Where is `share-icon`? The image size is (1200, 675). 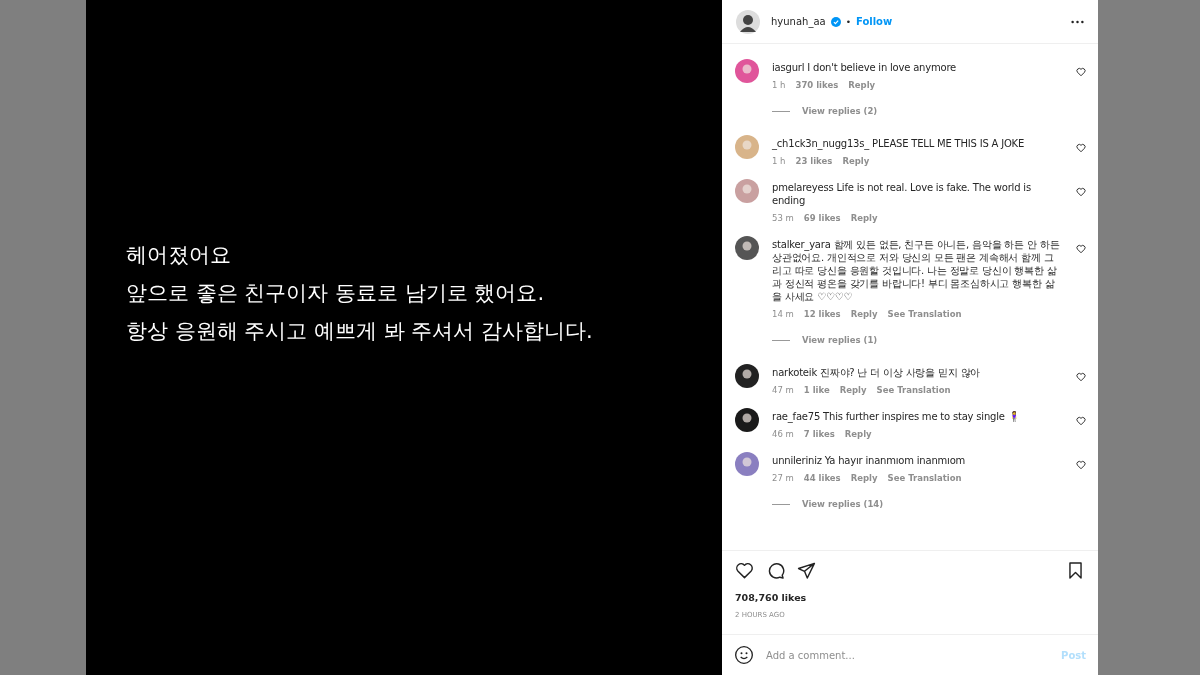
share-icon is located at coordinates (806, 570).